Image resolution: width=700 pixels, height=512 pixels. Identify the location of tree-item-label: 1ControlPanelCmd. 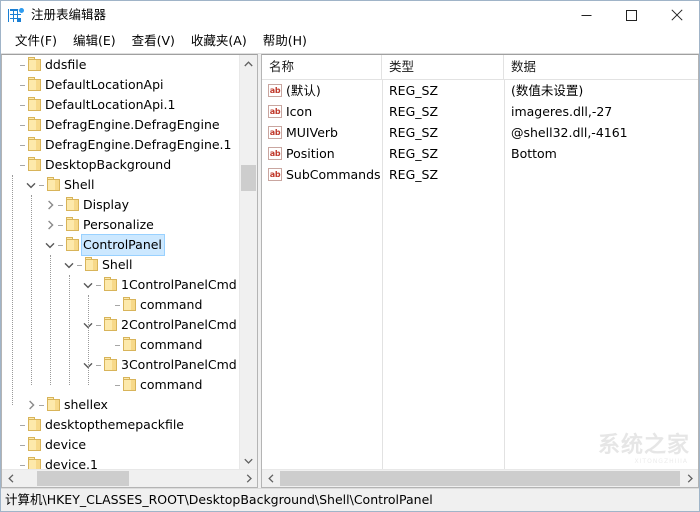
(179, 284).